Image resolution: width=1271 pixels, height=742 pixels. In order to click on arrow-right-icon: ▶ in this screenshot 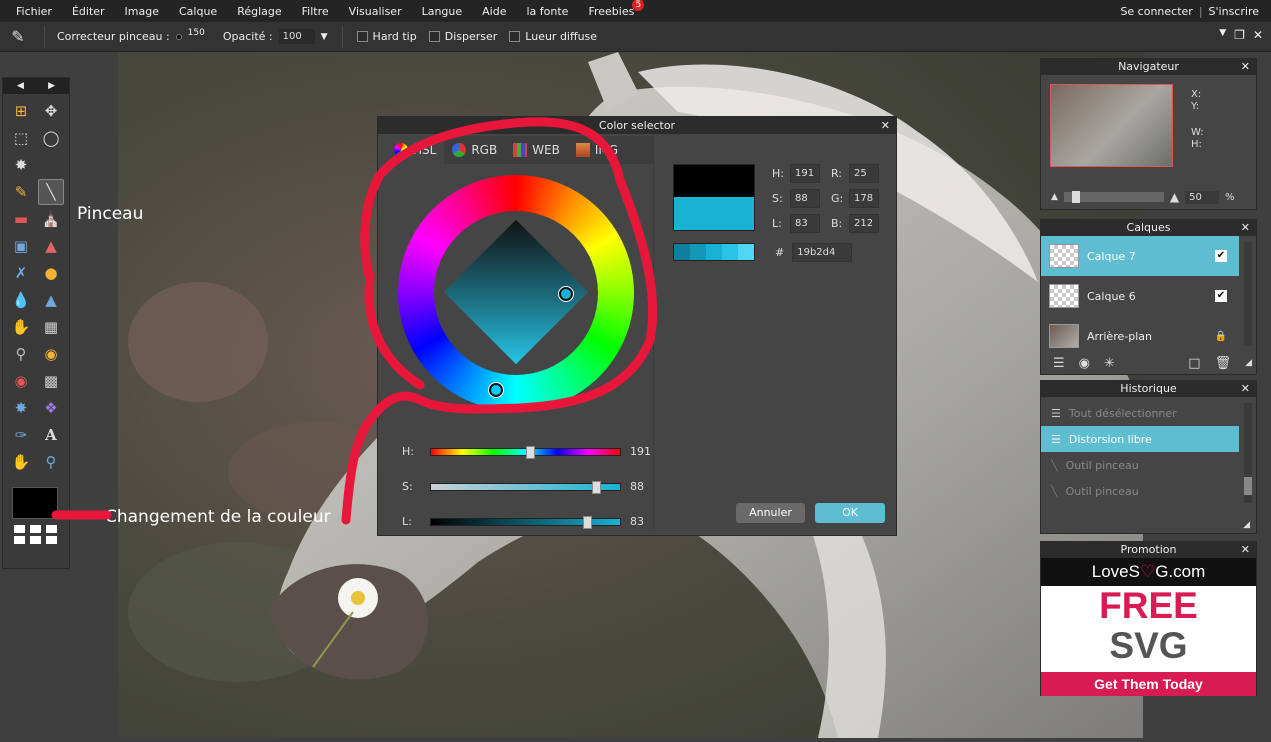, I will do `click(51, 86)`.